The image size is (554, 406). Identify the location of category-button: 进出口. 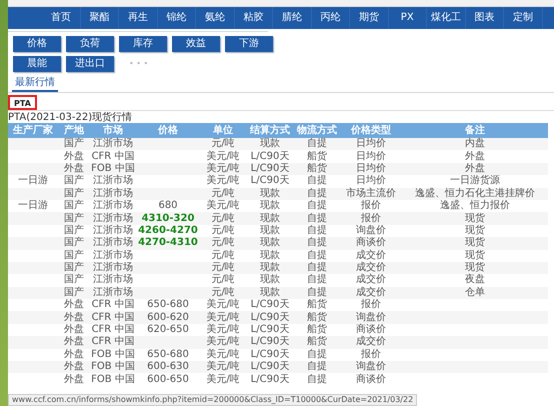
(90, 64).